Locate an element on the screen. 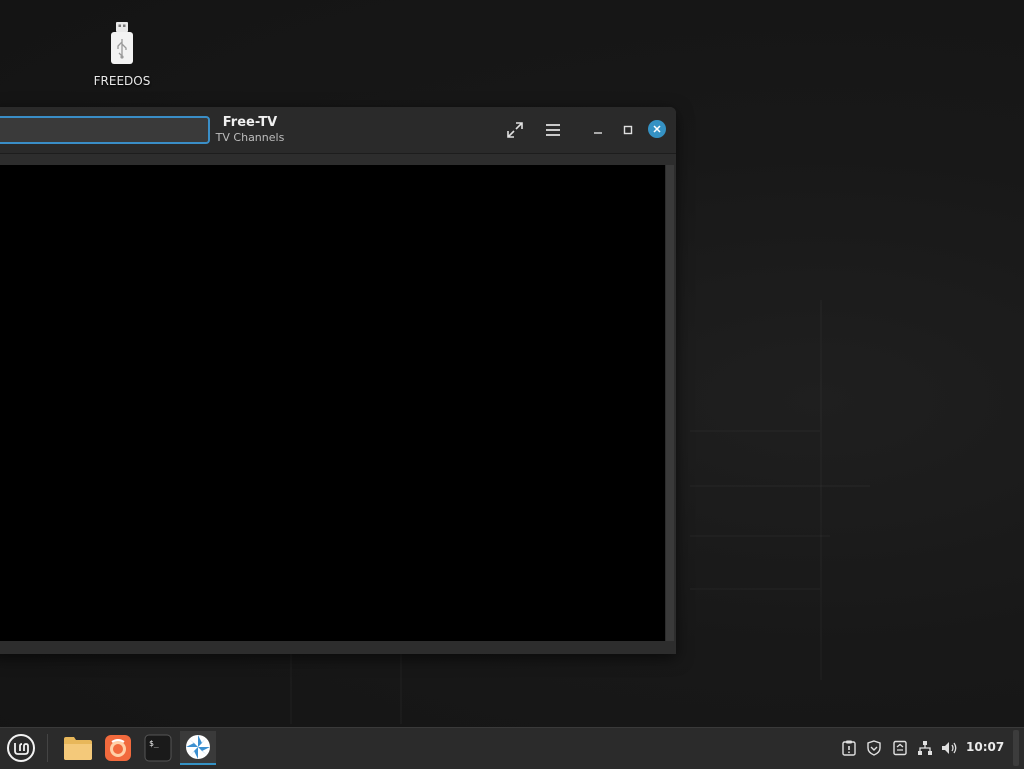 Image resolution: width=1024 pixels, height=769 pixels. linux-mint-icon is located at coordinates (21, 748).